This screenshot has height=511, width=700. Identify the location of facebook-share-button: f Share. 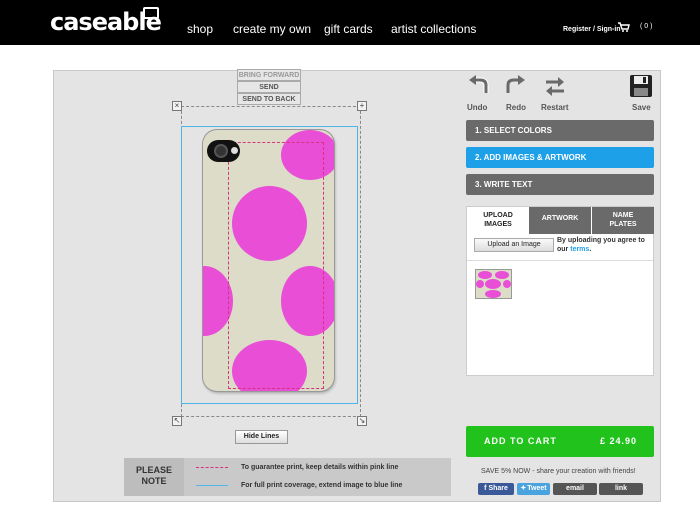
(496, 489).